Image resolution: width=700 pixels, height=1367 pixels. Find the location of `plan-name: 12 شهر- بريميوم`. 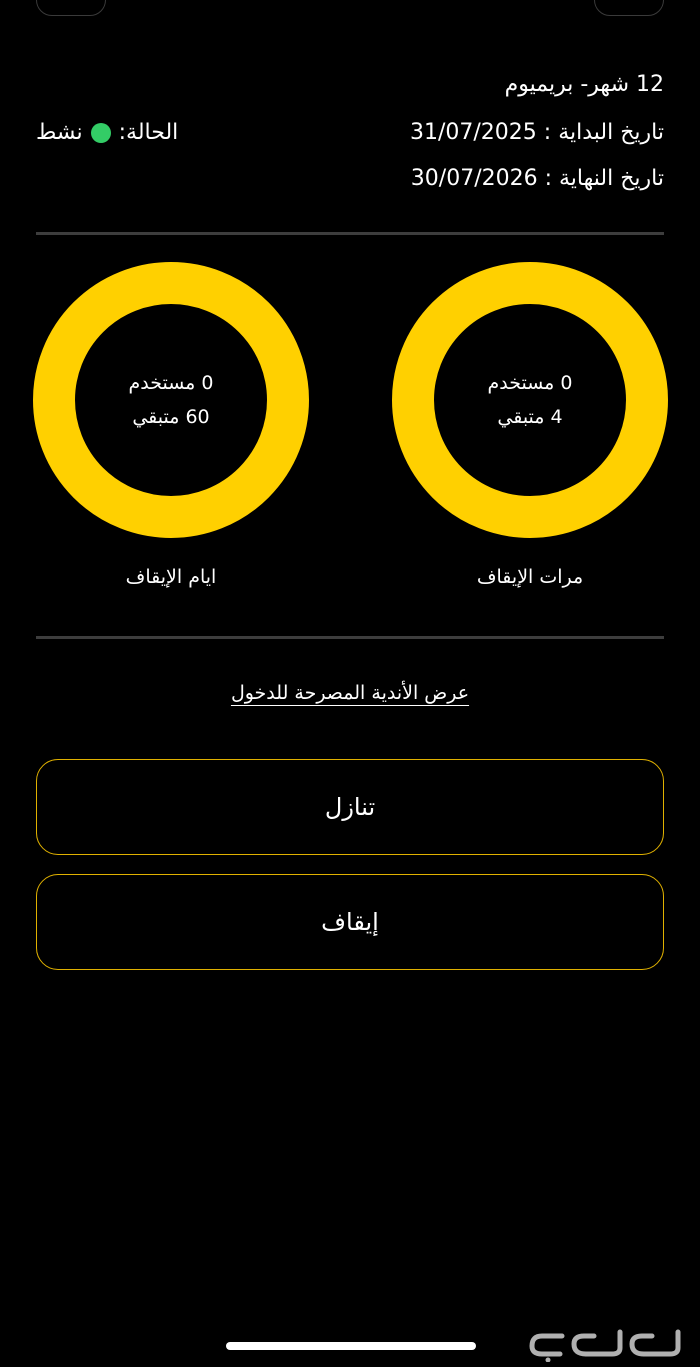

plan-name: 12 شهر- بريميوم is located at coordinates (584, 84).